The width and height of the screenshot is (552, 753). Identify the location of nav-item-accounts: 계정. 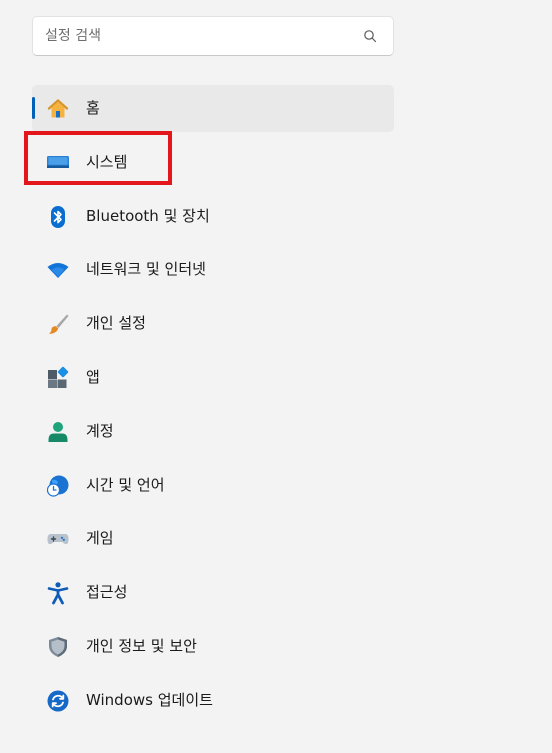
(213, 431).